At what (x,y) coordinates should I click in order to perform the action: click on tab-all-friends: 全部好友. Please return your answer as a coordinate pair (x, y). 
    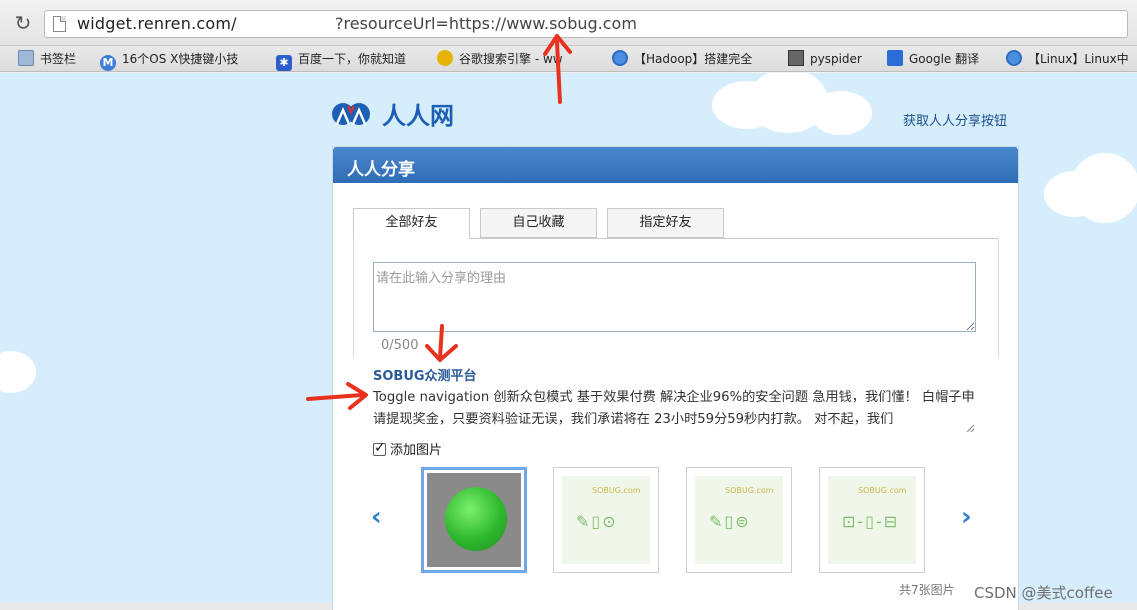
    Looking at the image, I should click on (411, 223).